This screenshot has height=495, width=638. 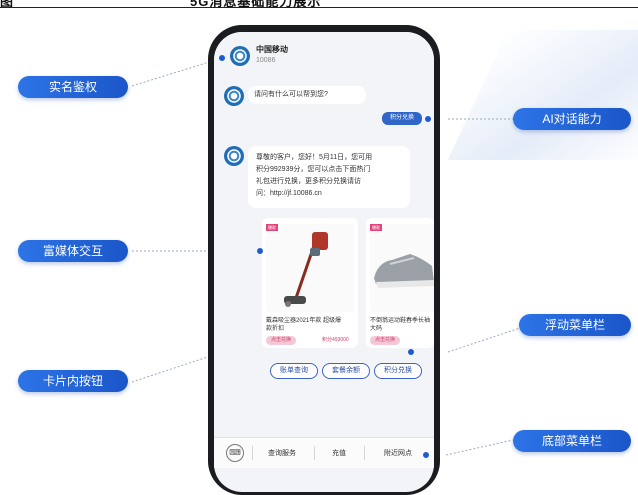 I want to click on callout-rich-media: 富媒体交互, so click(x=73, y=251).